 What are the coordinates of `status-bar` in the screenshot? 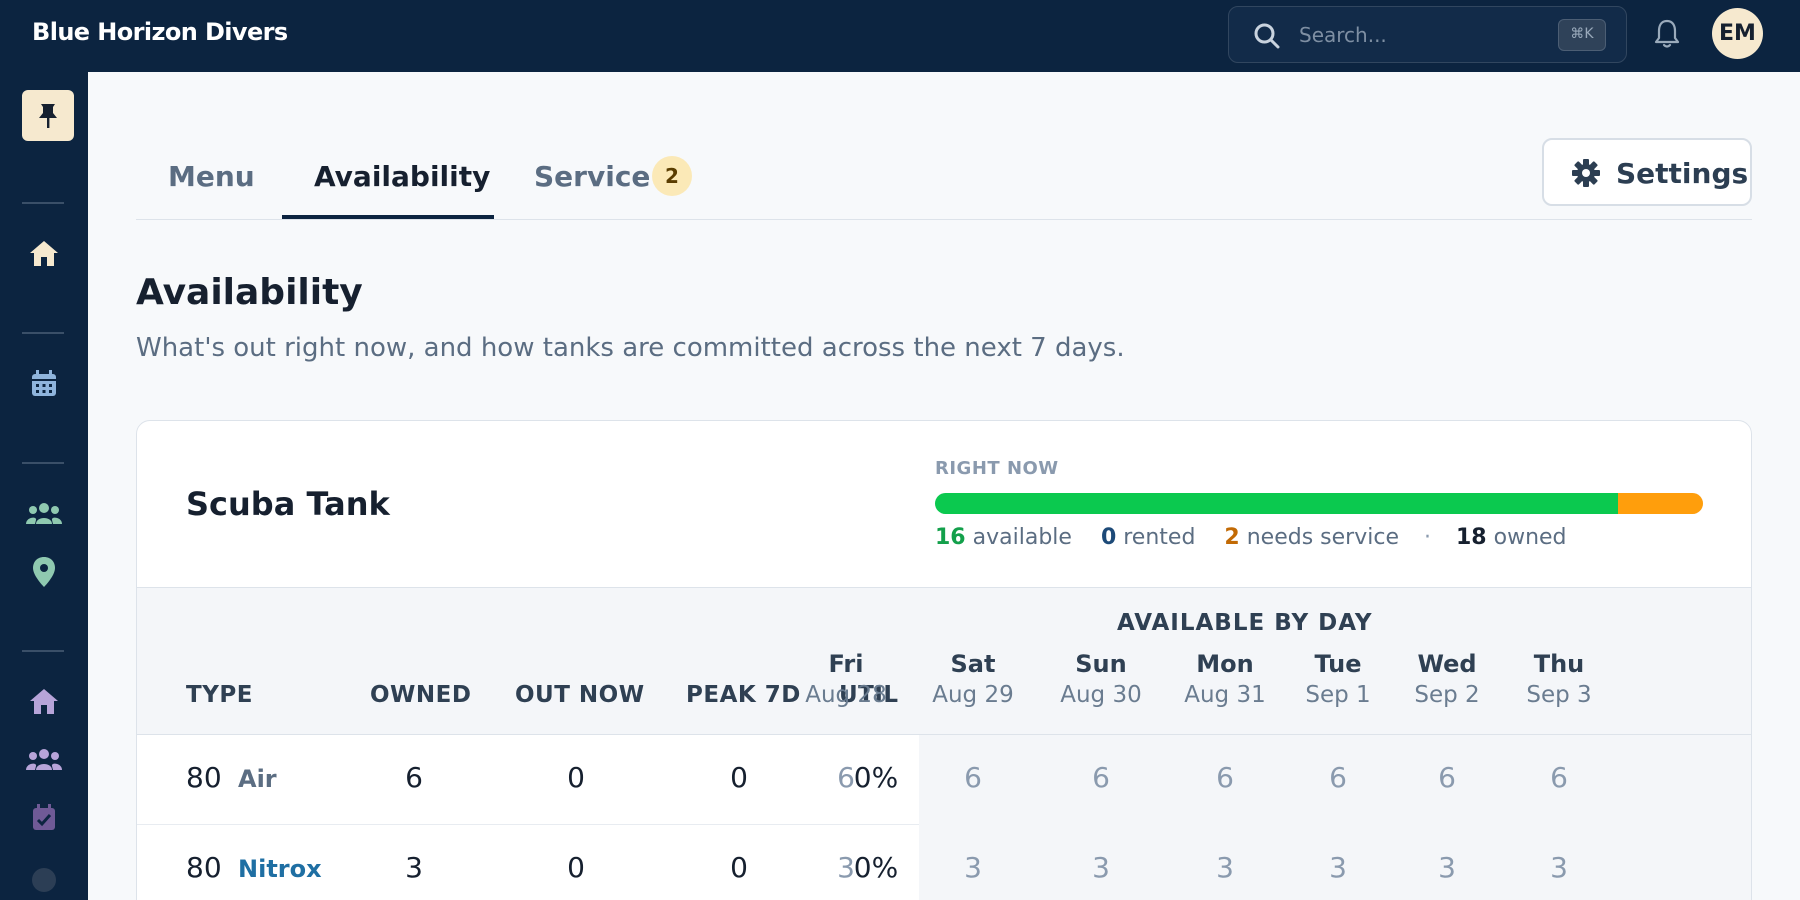 It's located at (1319, 503).